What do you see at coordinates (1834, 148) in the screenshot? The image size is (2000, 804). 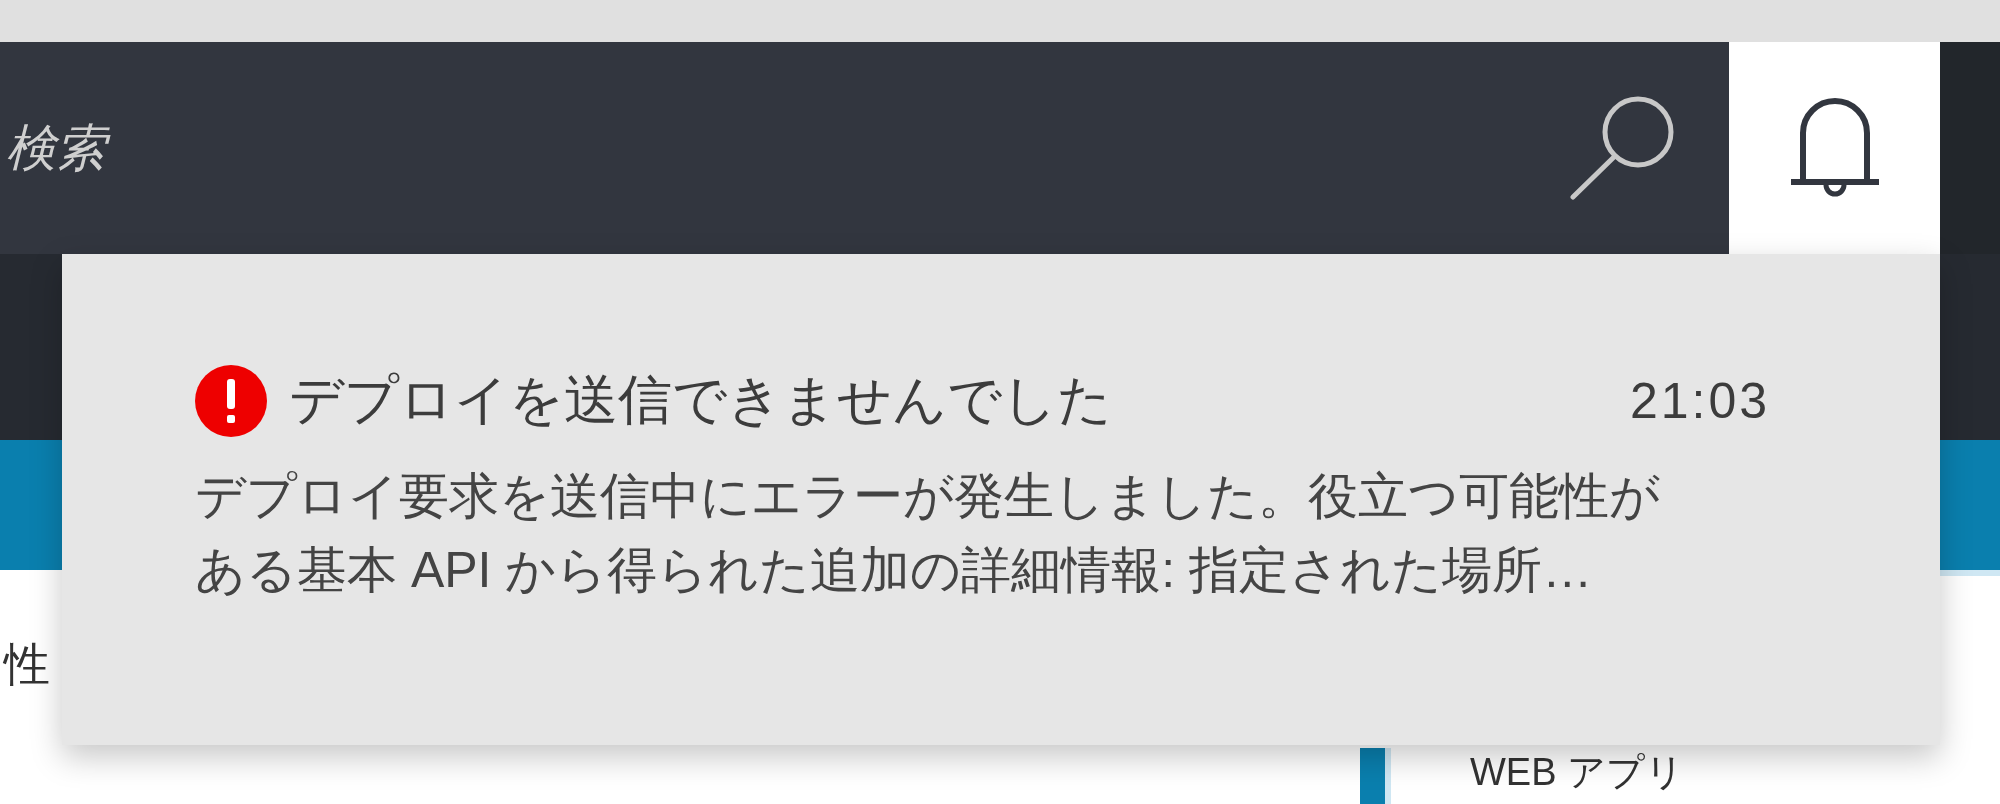 I see `bell-icon` at bounding box center [1834, 148].